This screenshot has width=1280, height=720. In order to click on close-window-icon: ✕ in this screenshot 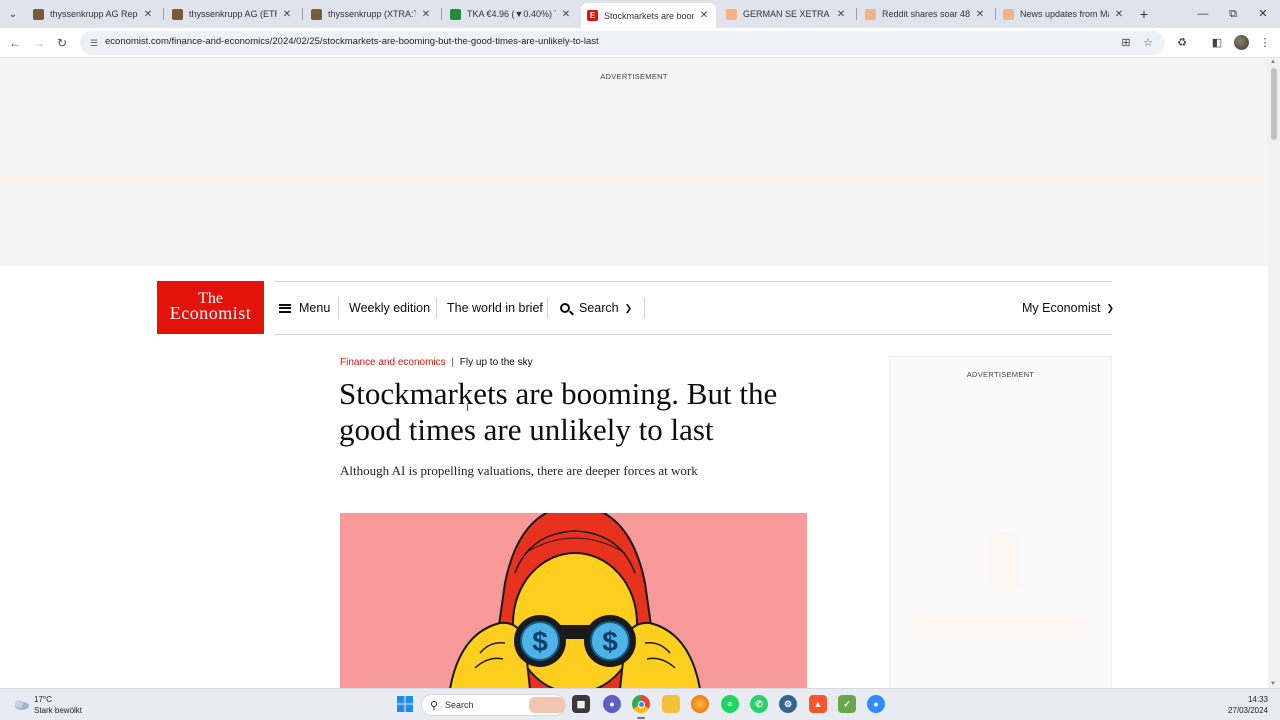, I will do `click(1263, 14)`.